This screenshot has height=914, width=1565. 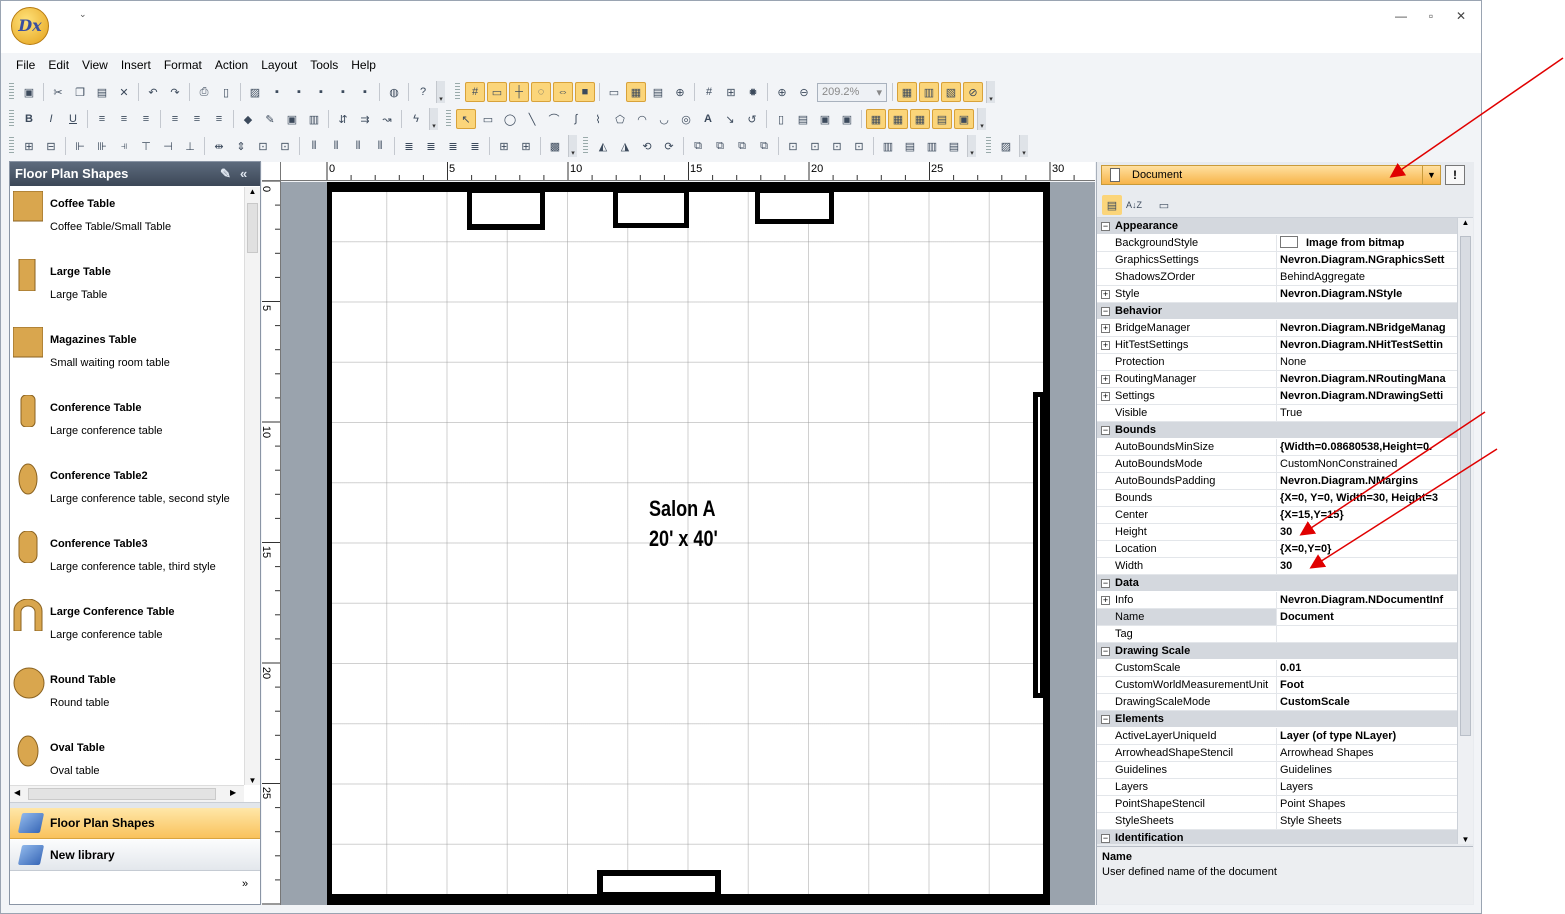 I want to click on view-properties-icon: ▦, so click(x=898, y=119).